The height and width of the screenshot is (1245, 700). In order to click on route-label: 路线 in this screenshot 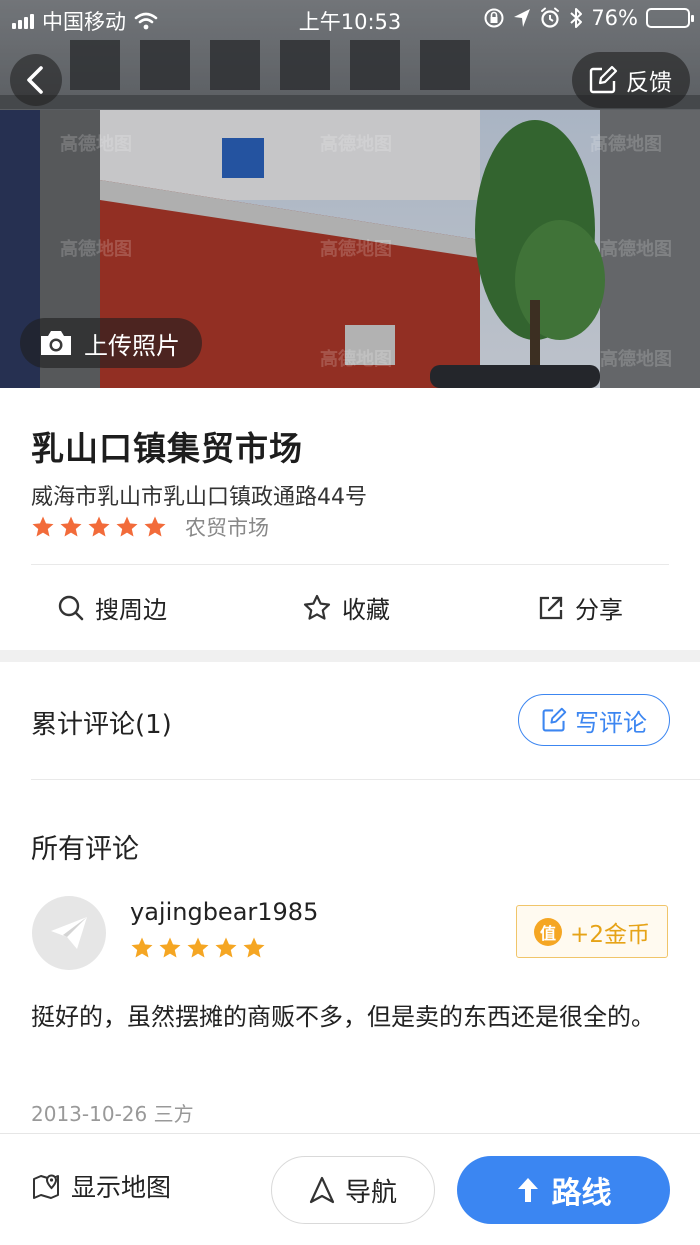, I will do `click(581, 1193)`.